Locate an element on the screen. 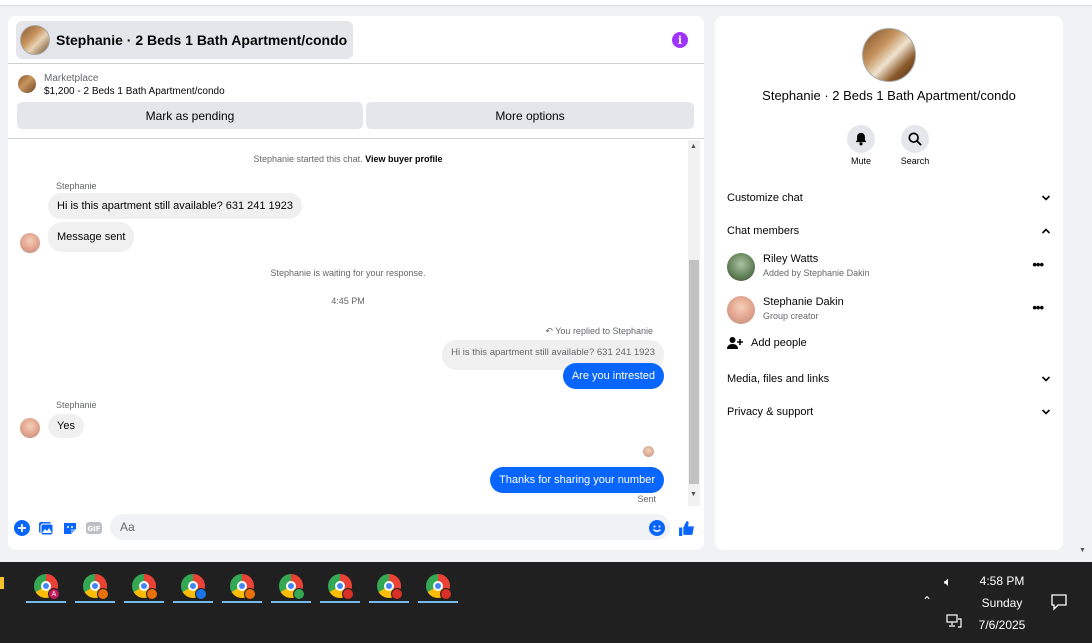  page-scroll-down-arrow: ▼ is located at coordinates (1082, 550).